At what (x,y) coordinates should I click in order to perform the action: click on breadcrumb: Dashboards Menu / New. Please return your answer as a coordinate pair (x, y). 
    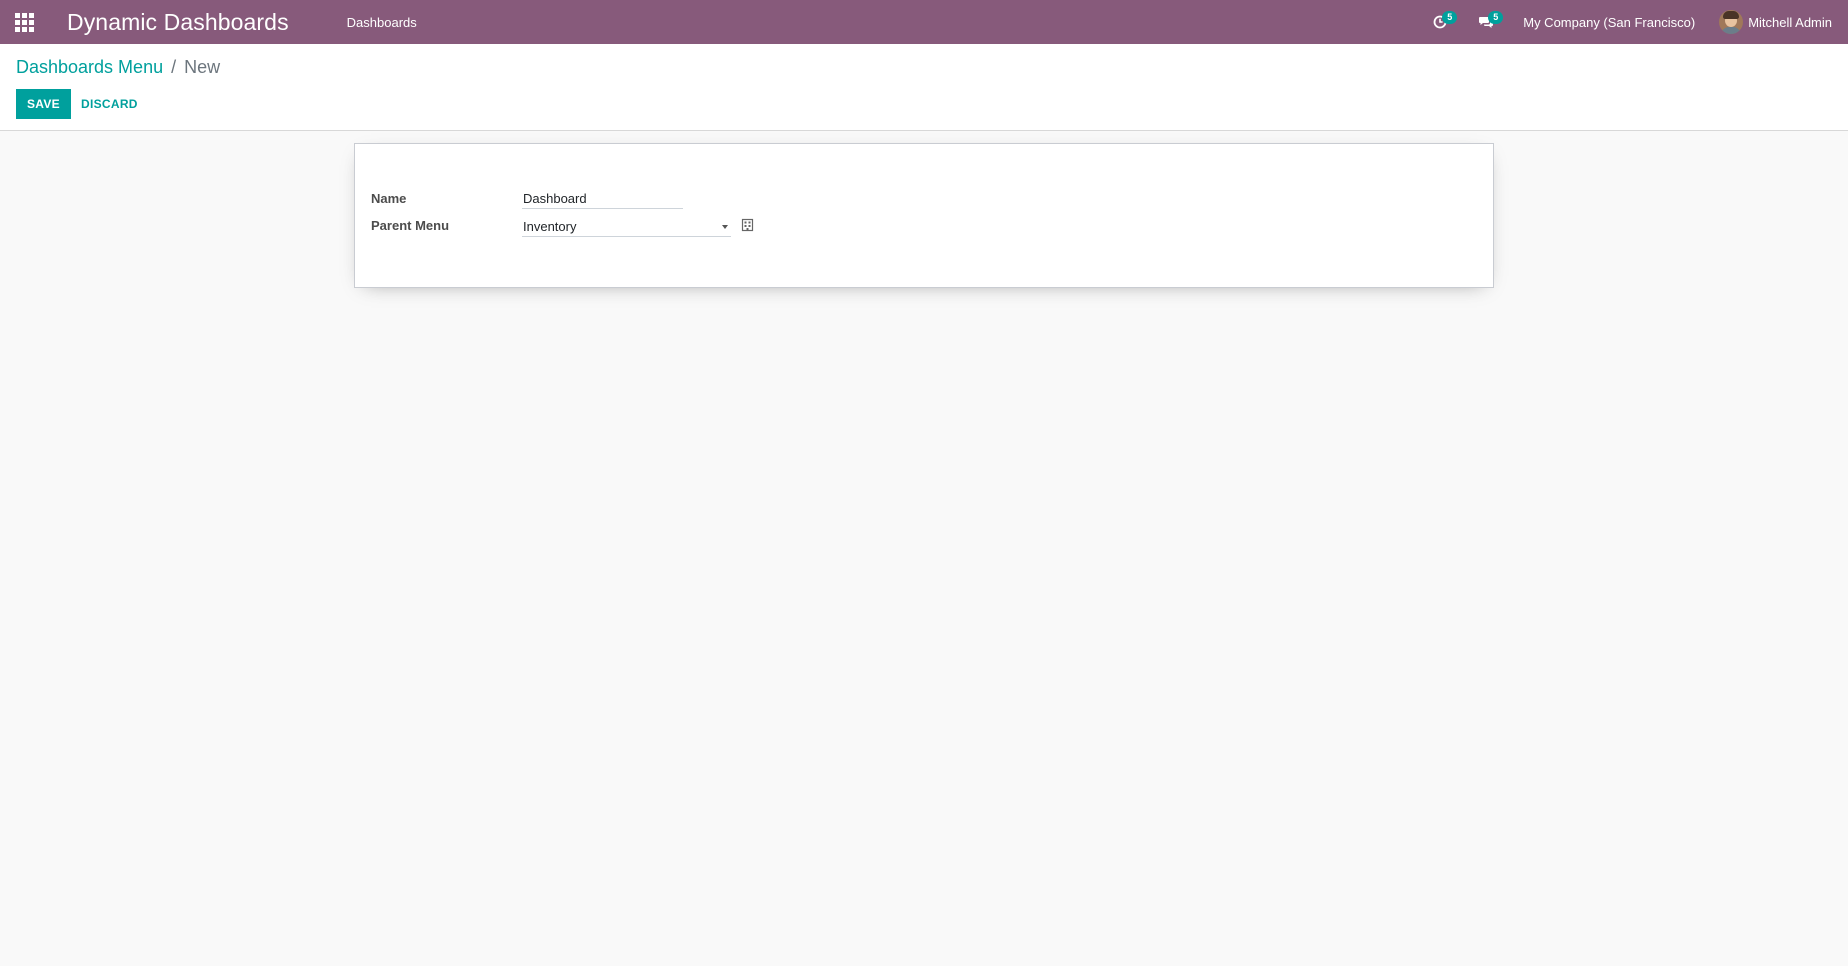
    Looking at the image, I should click on (118, 67).